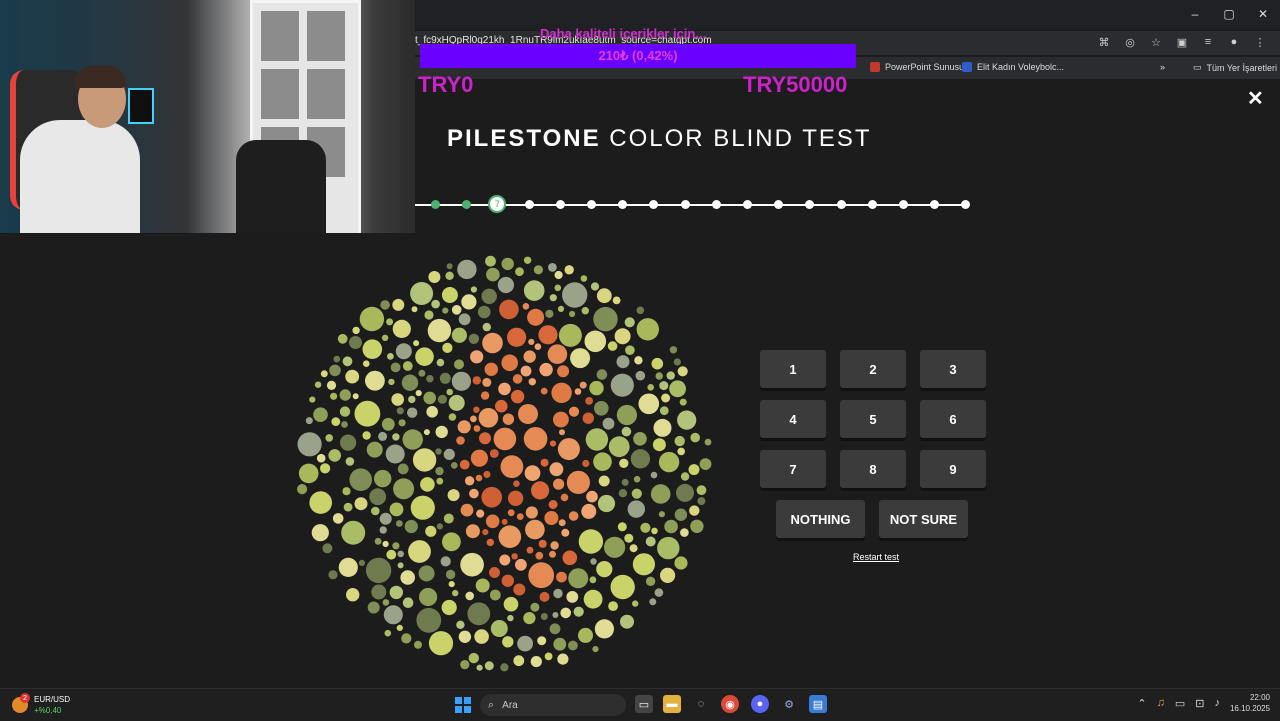  Describe the element at coordinates (1234, 42) in the screenshot. I see `avatar: ●` at that location.